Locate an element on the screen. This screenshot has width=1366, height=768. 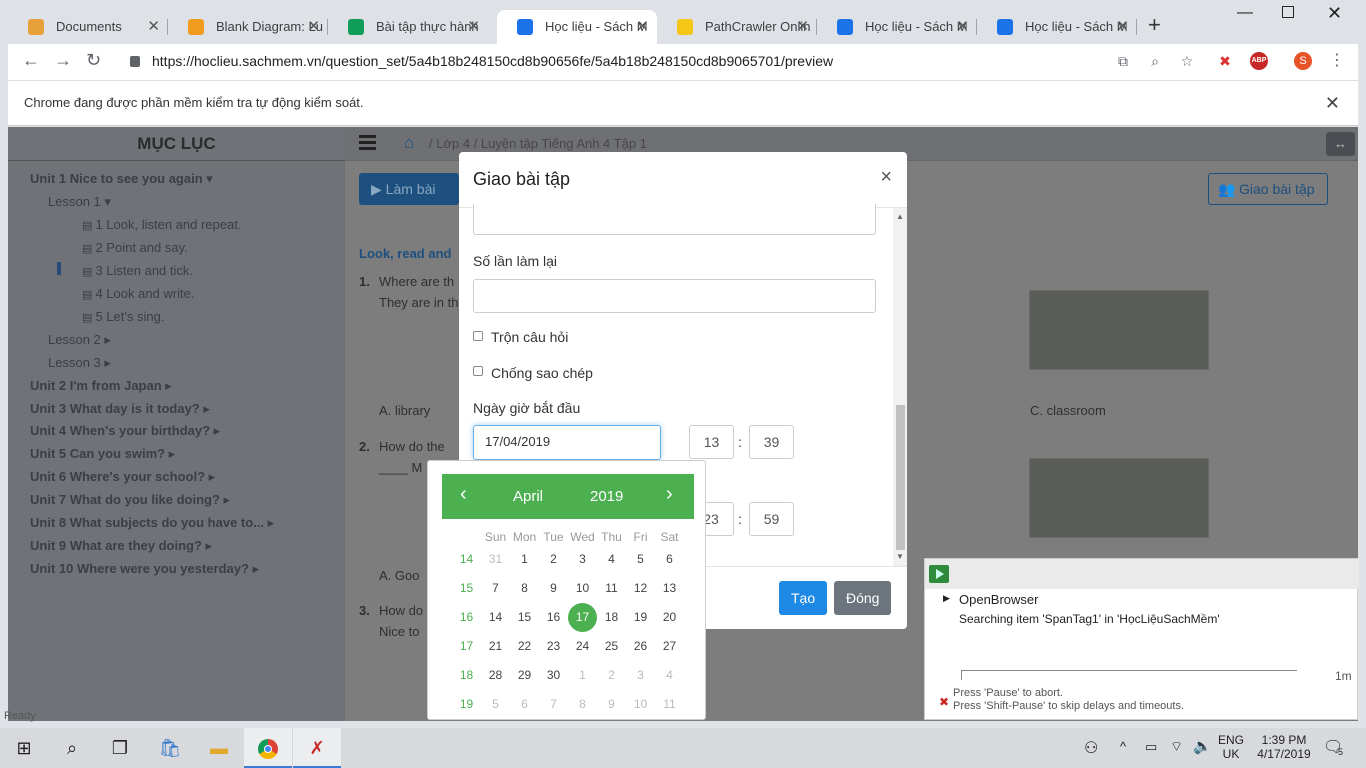
new-tab-button: + is located at coordinates (1154, 25).